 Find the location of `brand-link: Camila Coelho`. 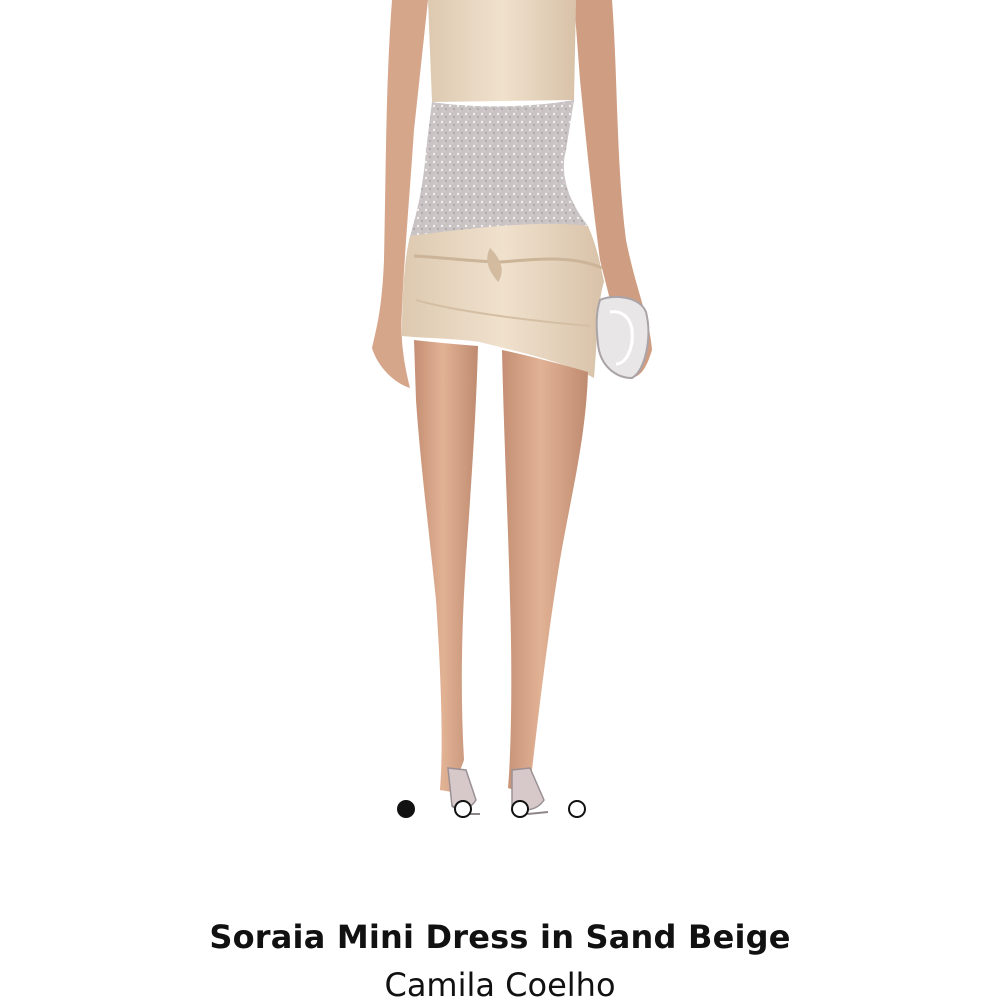

brand-link: Camila Coelho is located at coordinates (500, 985).